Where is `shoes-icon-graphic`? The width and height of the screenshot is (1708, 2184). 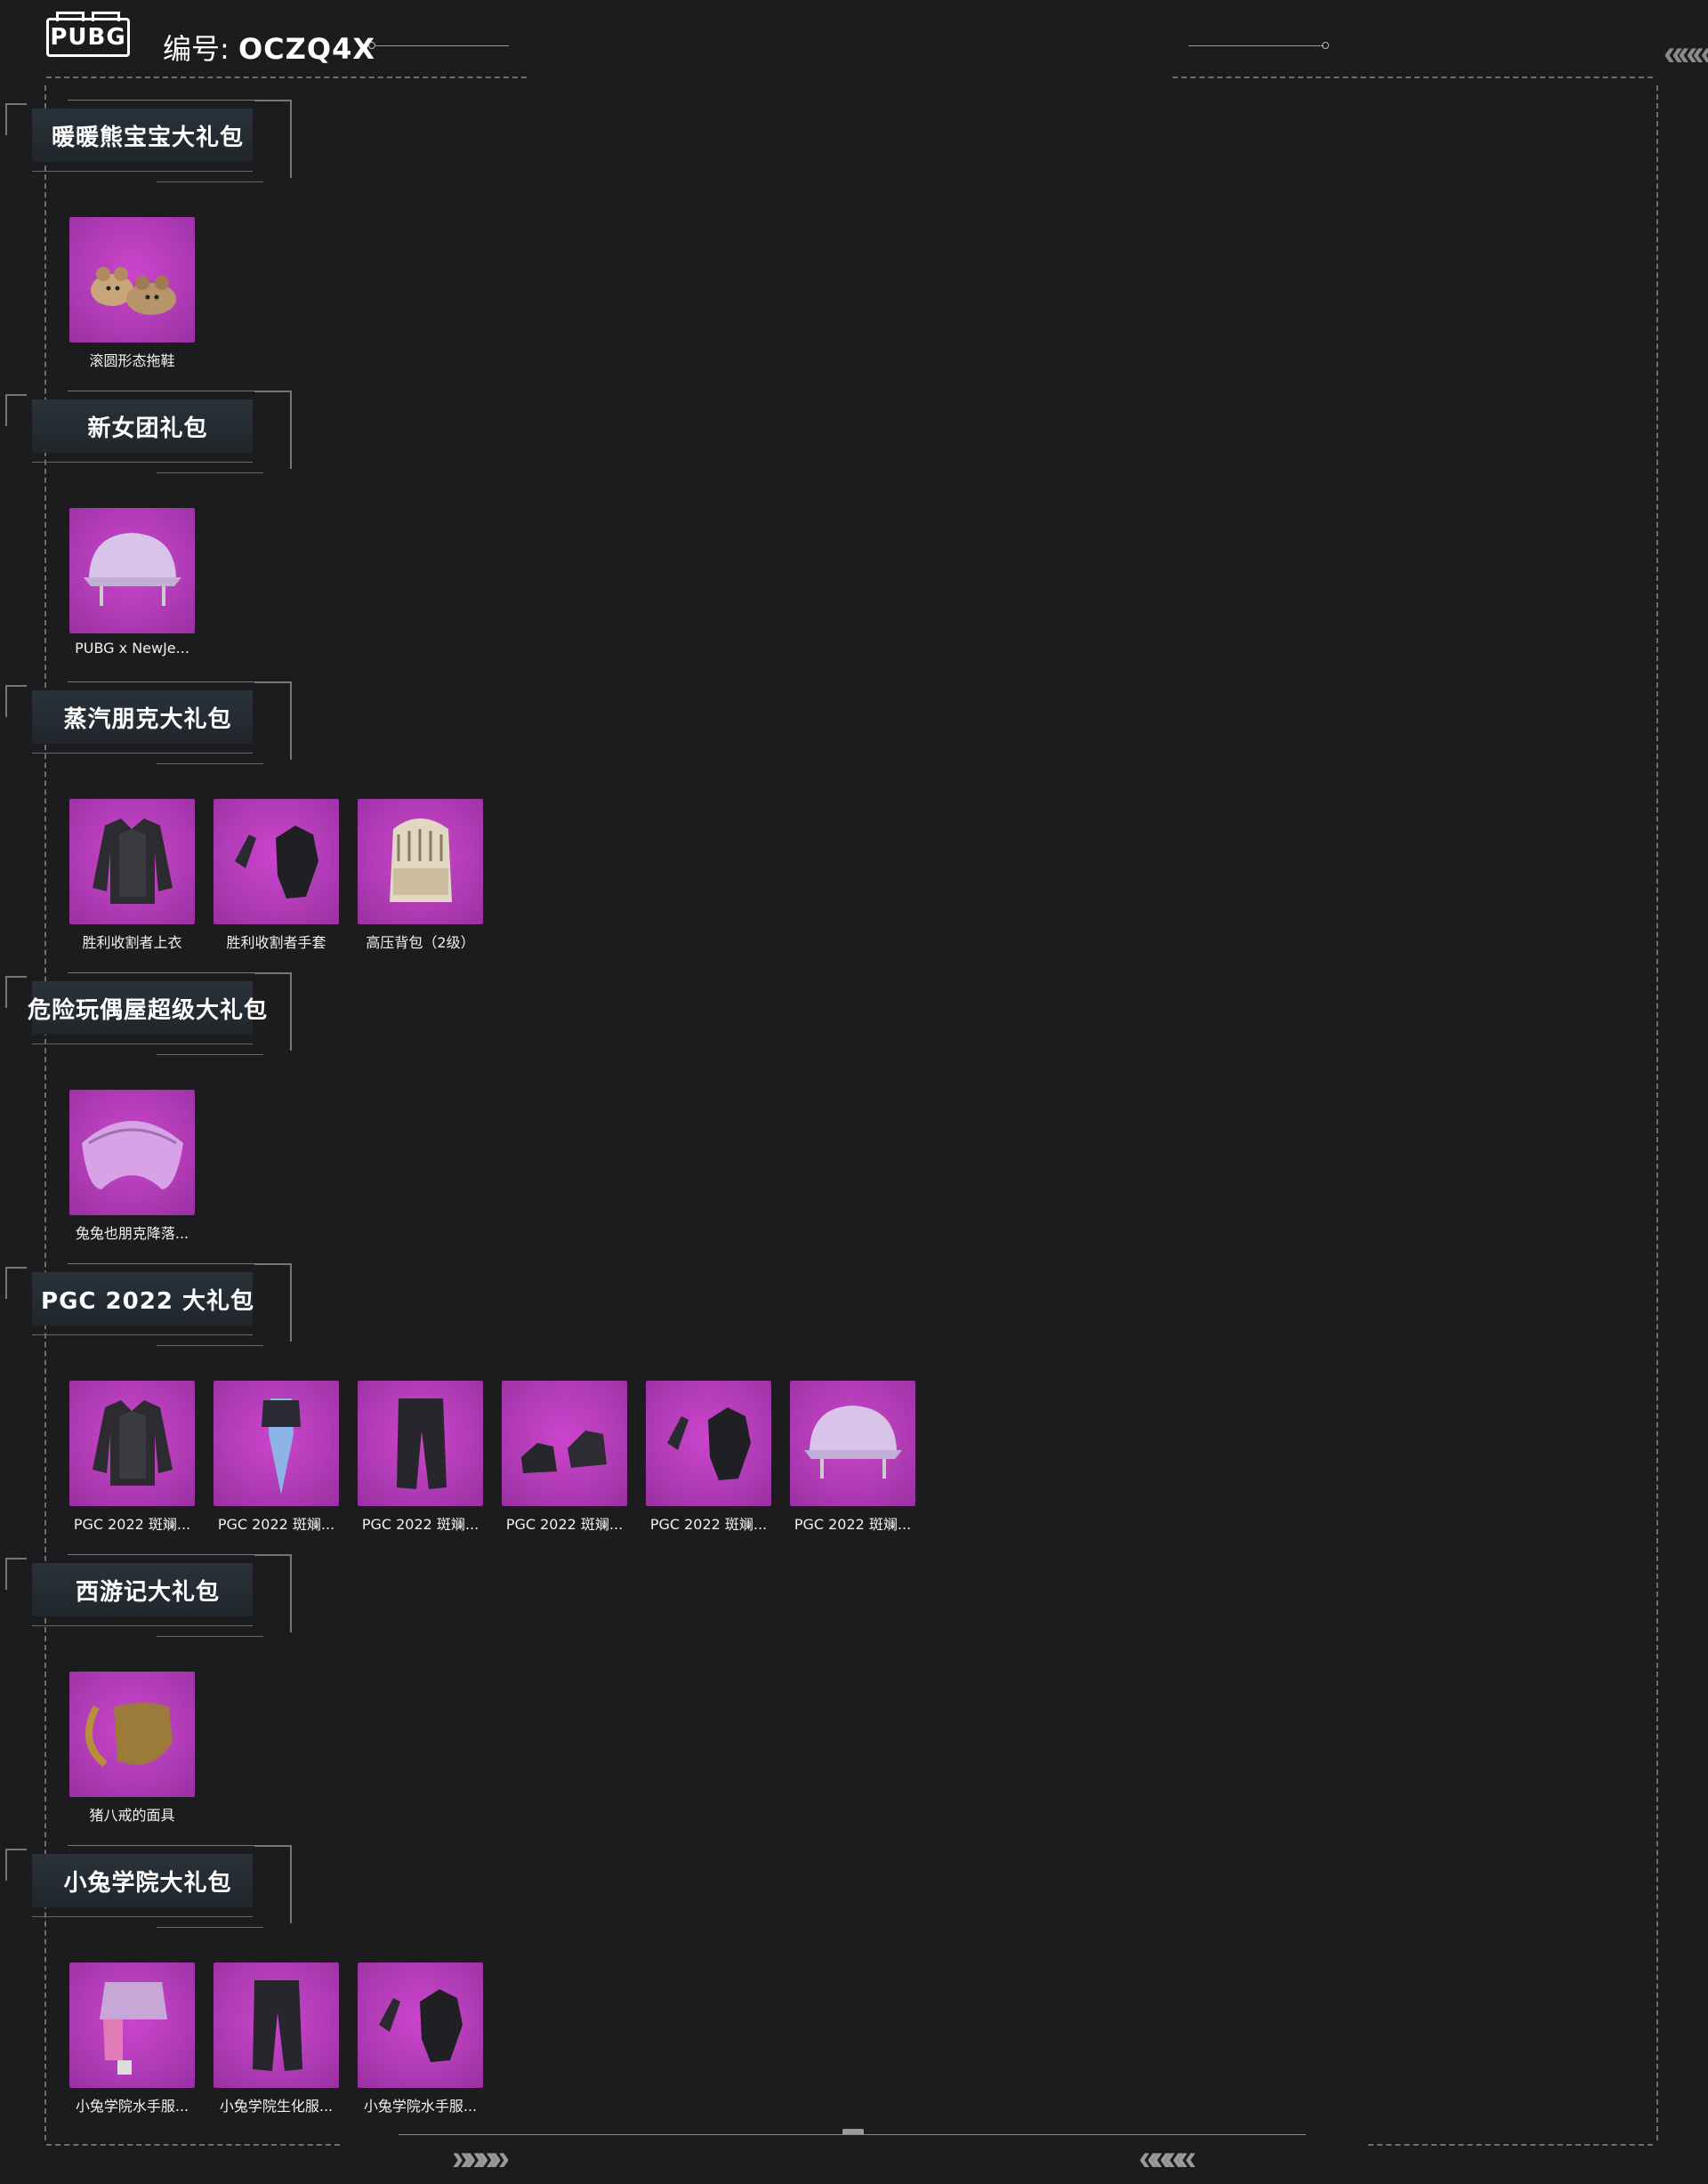 shoes-icon-graphic is located at coordinates (564, 1451).